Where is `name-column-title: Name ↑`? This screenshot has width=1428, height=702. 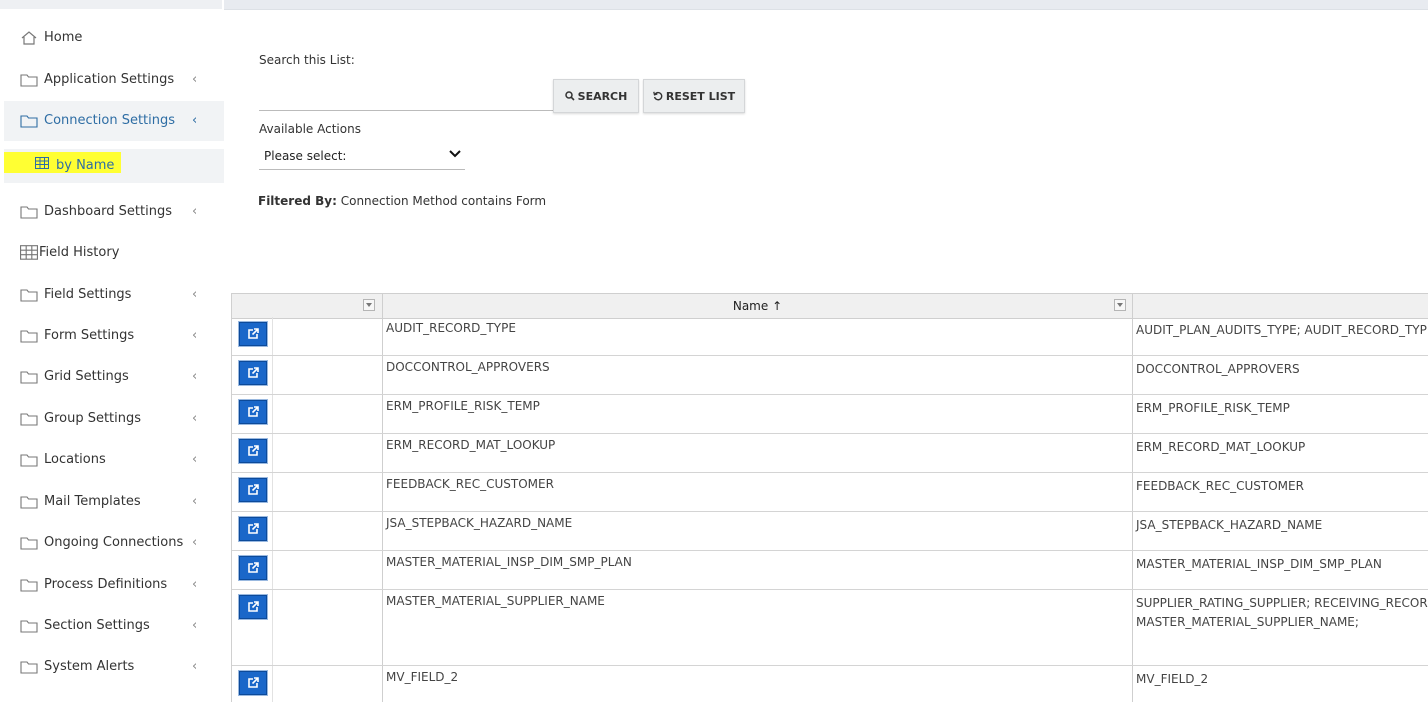
name-column-title: Name ↑ is located at coordinates (757, 306).